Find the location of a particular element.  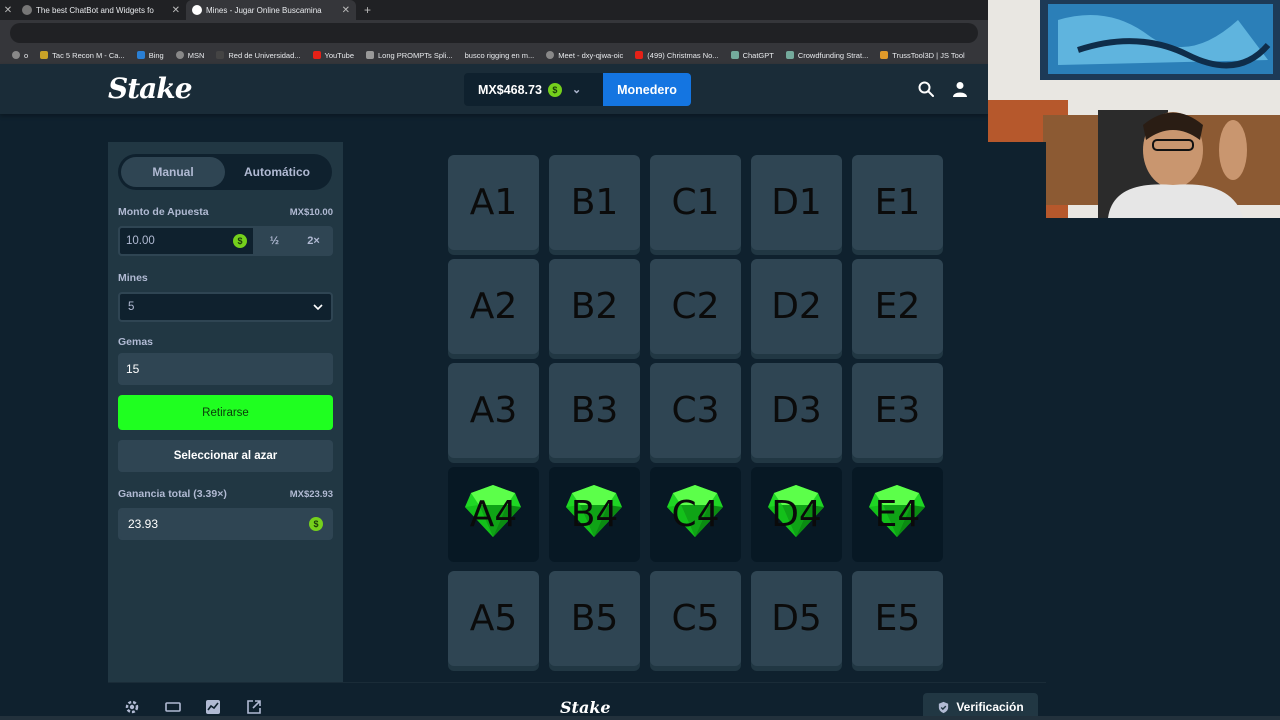

tile-gem: B4 is located at coordinates (594, 514).